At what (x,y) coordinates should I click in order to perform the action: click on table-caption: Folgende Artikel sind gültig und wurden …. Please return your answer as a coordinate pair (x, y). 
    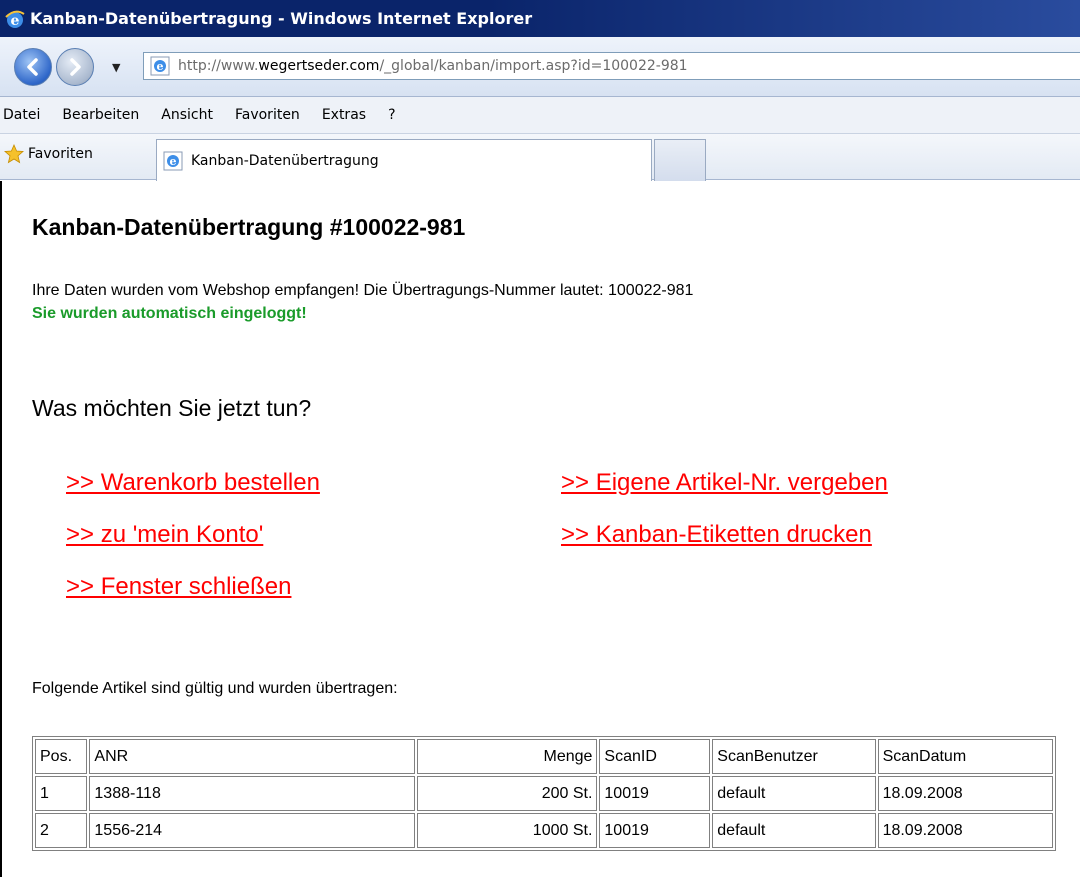
    Looking at the image, I should click on (215, 688).